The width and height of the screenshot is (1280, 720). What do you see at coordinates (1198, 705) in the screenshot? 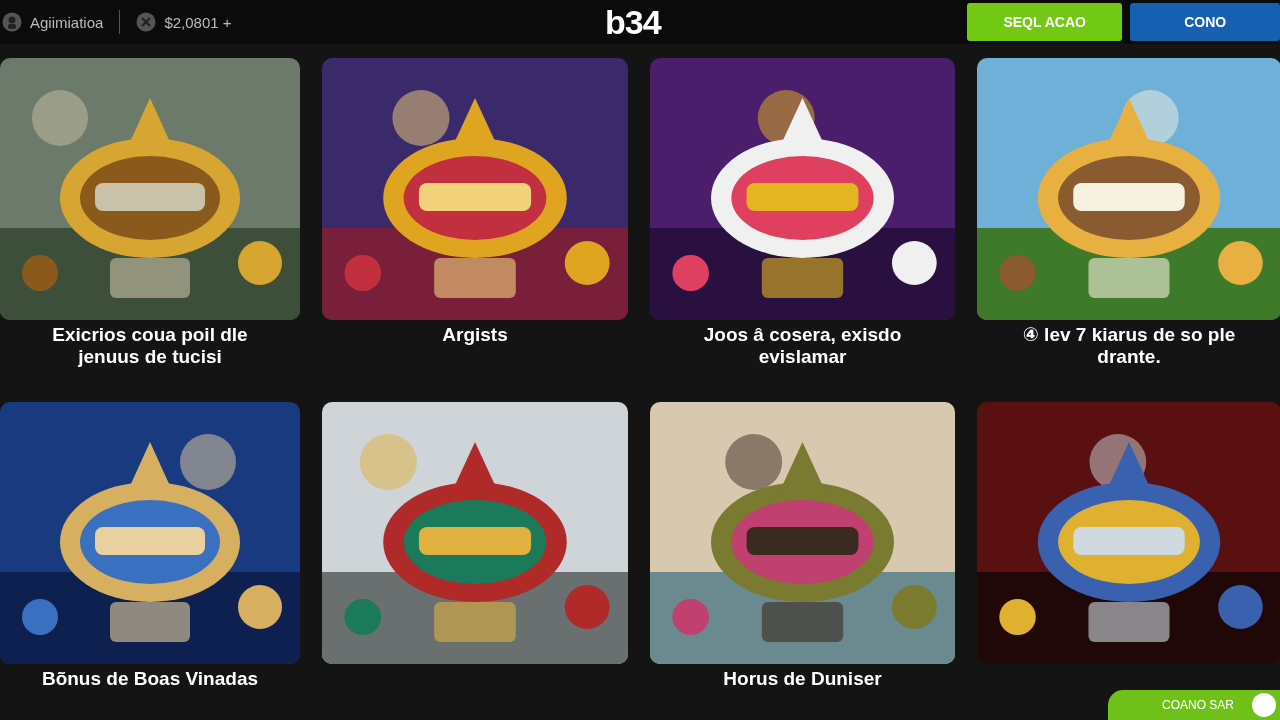
I see `toggle-label: COANO SAR` at bounding box center [1198, 705].